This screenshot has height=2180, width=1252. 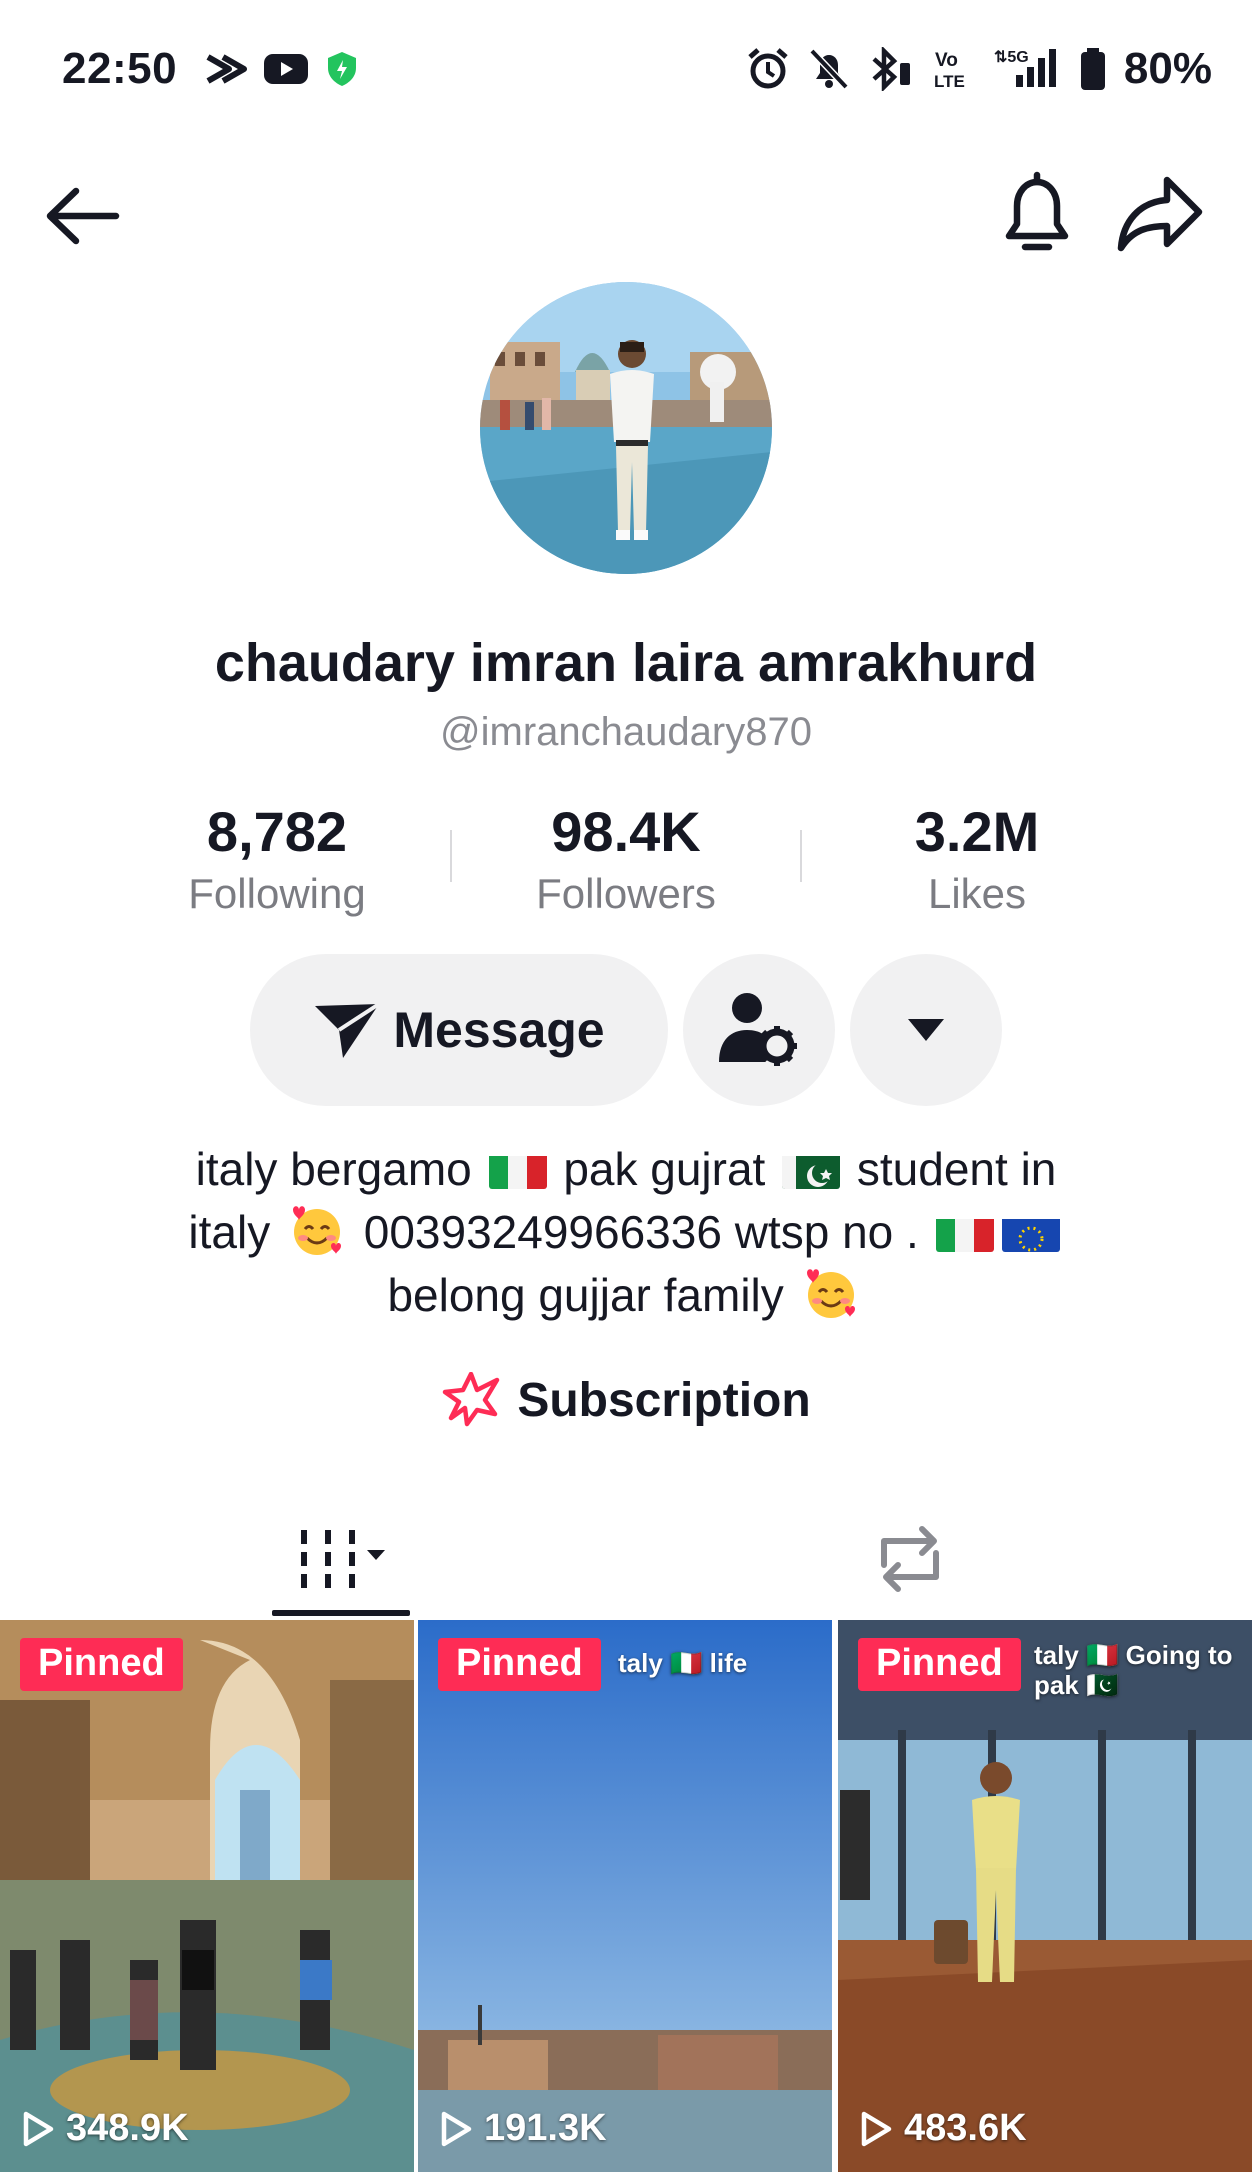 What do you see at coordinates (277, 893) in the screenshot?
I see `following-label: Following` at bounding box center [277, 893].